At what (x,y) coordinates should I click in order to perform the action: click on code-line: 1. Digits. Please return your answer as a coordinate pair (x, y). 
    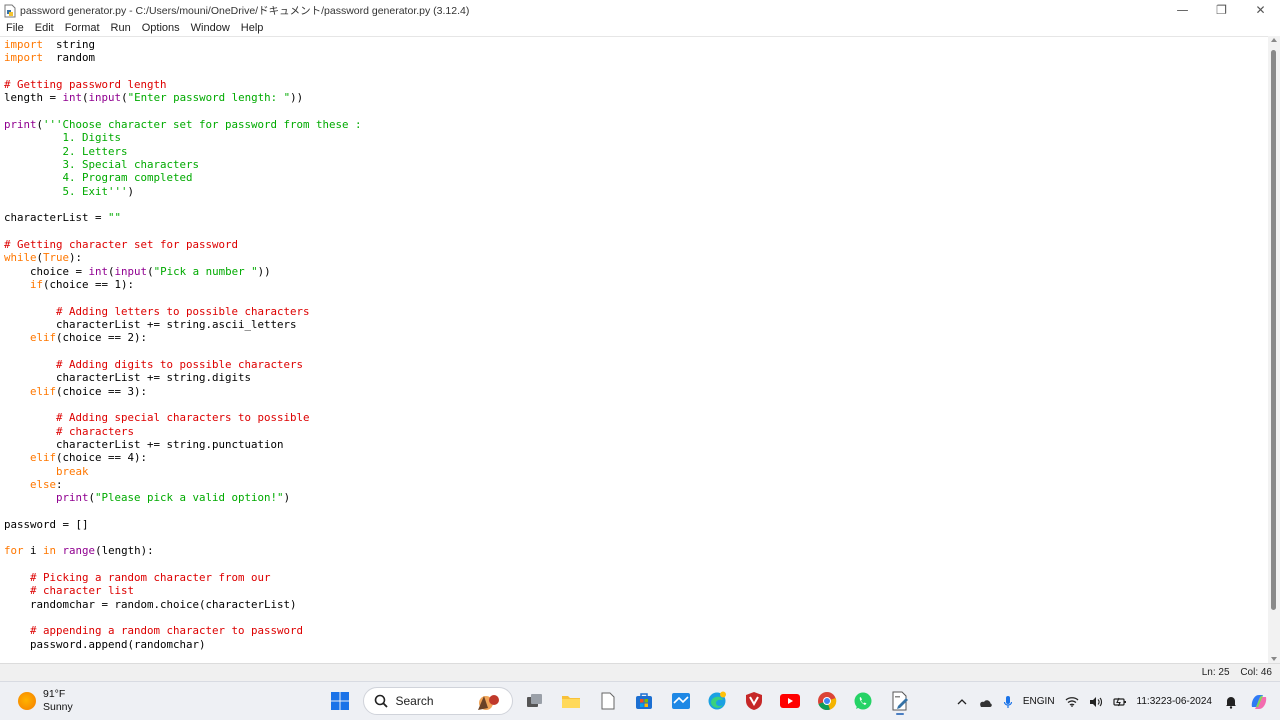
    Looking at the image, I should click on (183, 137).